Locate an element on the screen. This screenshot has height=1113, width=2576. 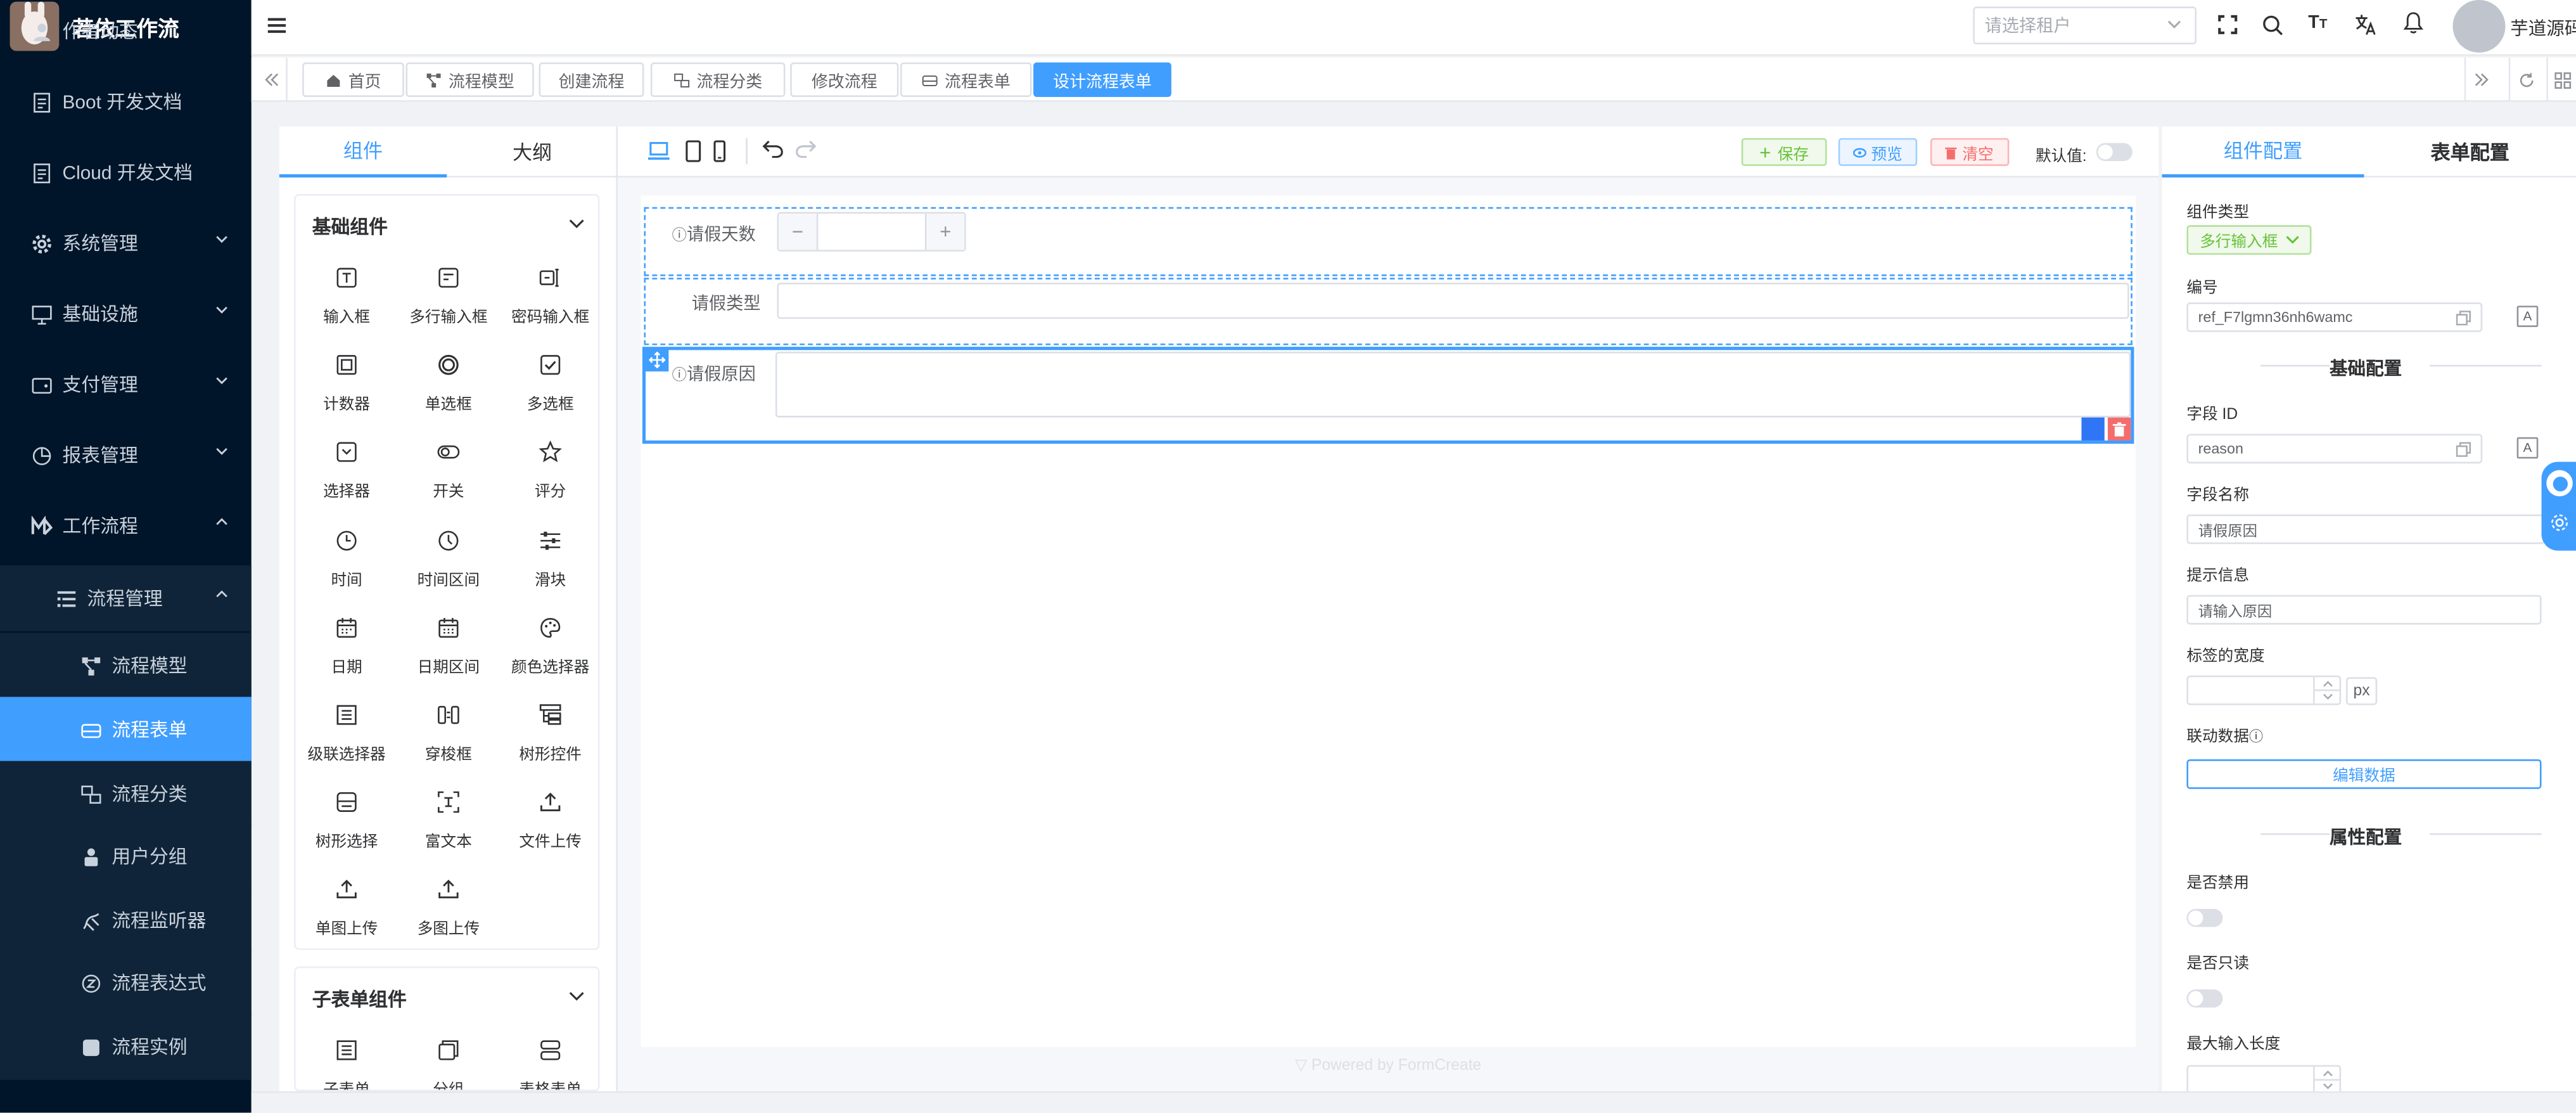
sidebar-item-13: 流程监听器 is located at coordinates (126, 920).